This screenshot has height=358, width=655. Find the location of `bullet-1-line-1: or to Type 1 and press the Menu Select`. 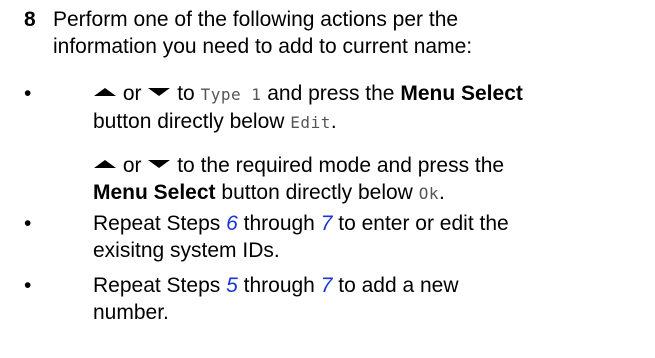

bullet-1-line-1: or to Type 1 and press the Menu Select is located at coordinates (368, 94).